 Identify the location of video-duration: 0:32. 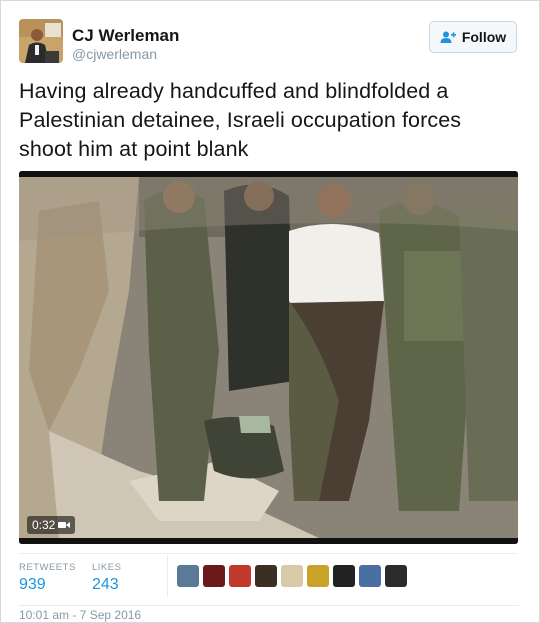
(51, 525).